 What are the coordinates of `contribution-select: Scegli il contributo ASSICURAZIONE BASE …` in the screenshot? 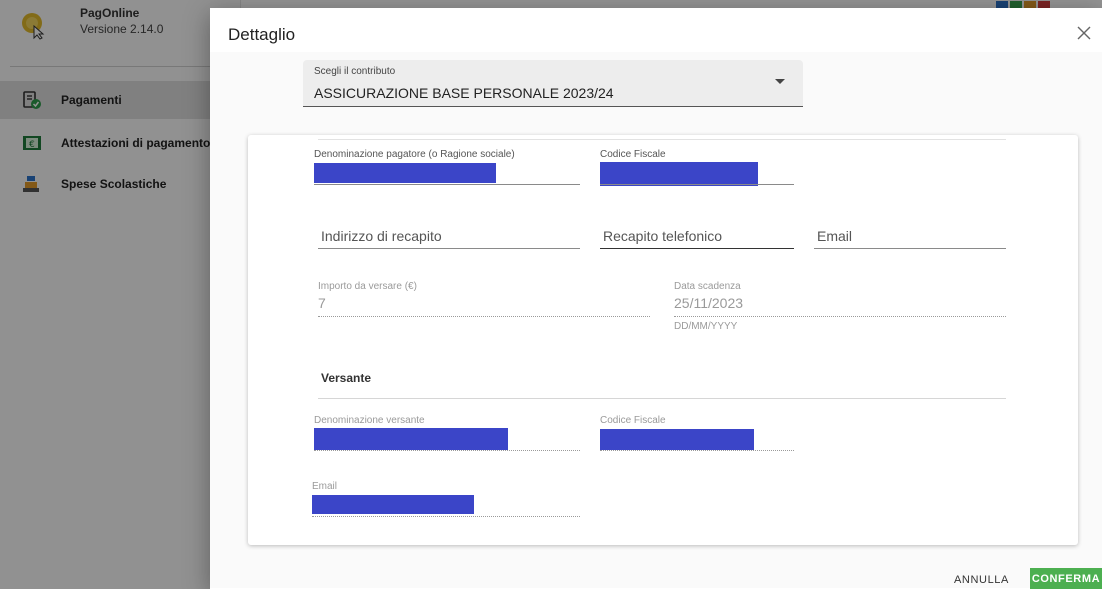 It's located at (553, 83).